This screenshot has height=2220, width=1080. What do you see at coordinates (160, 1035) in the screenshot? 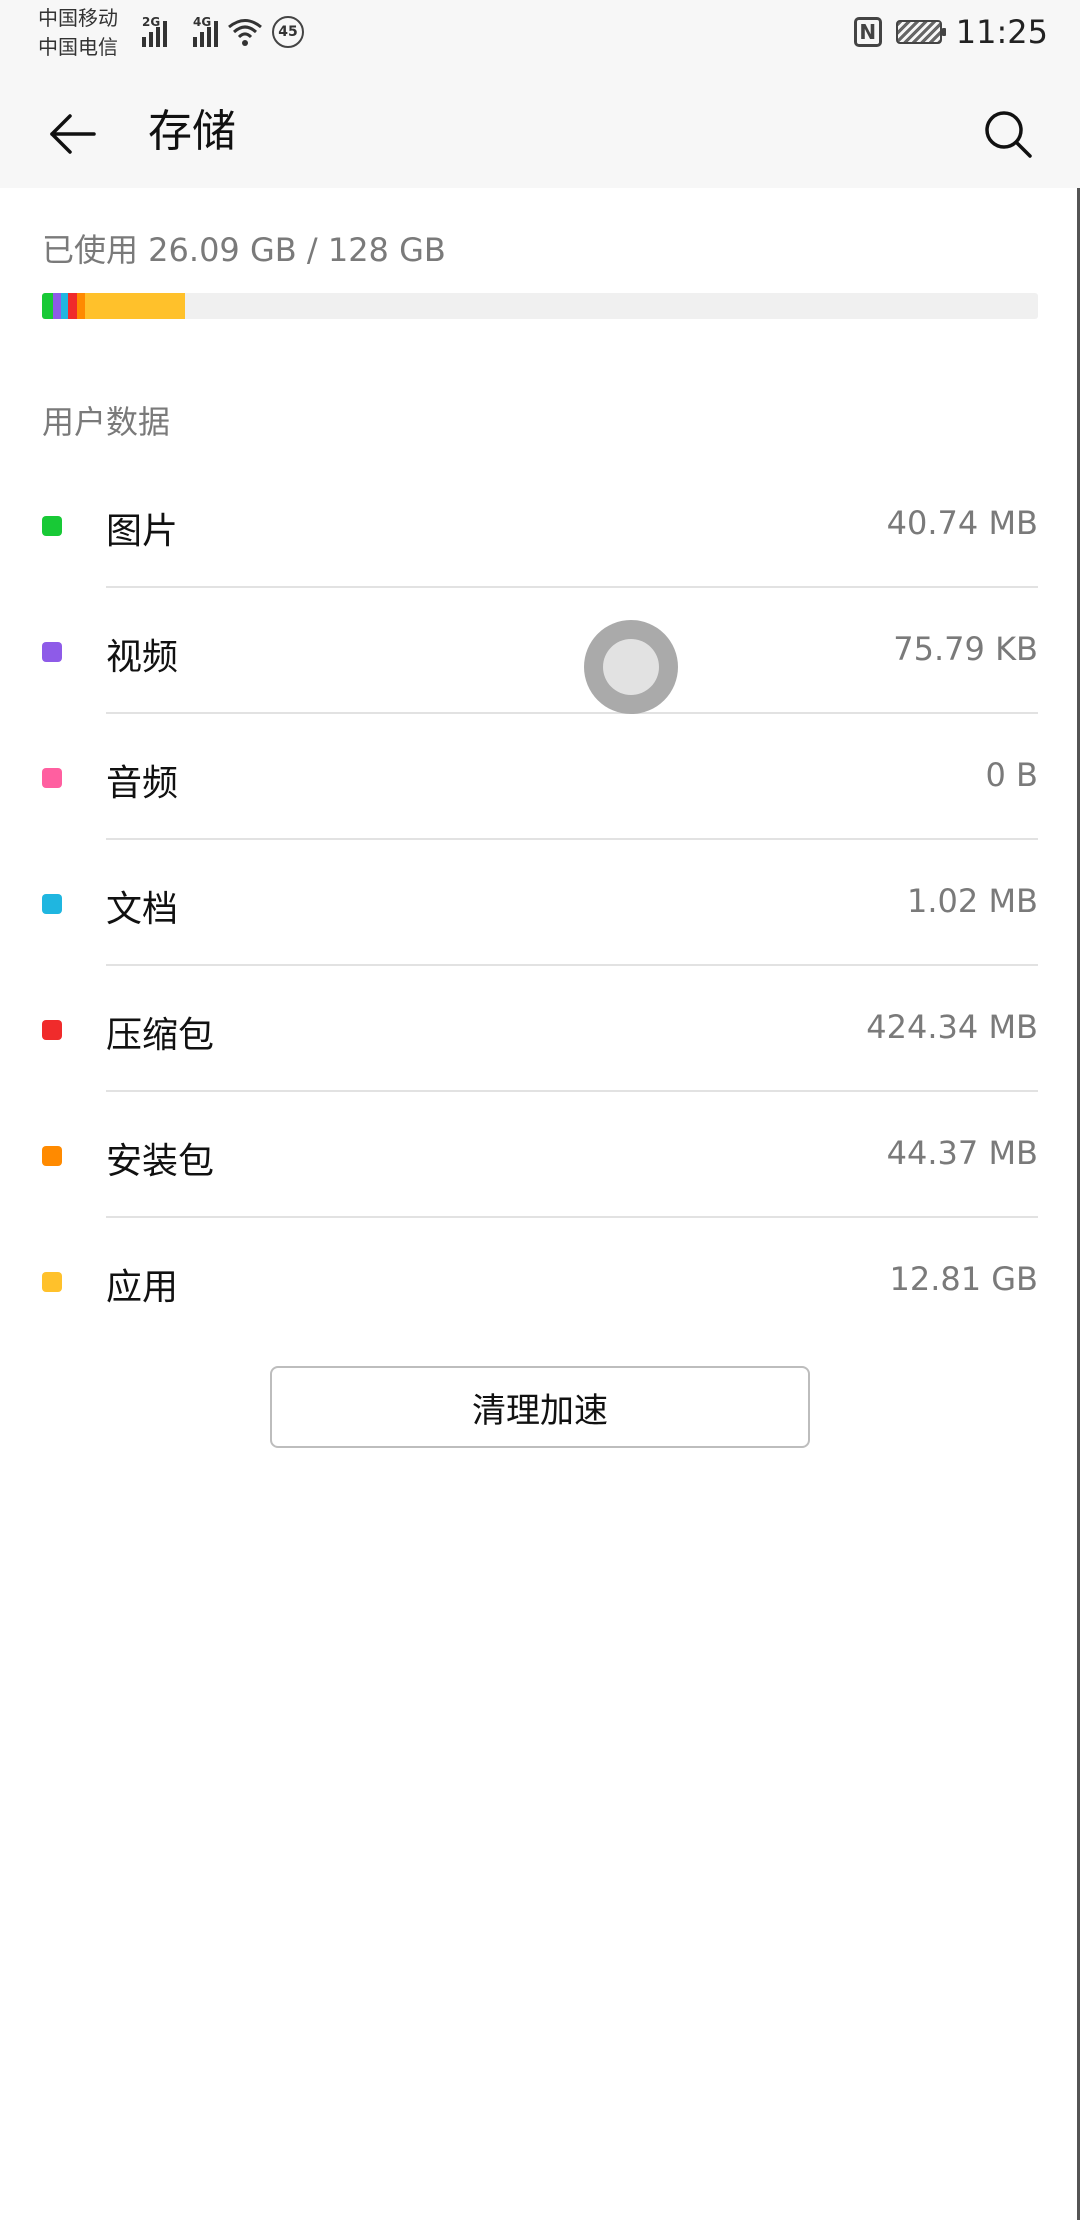
I see `category-label: 压缩包` at bounding box center [160, 1035].